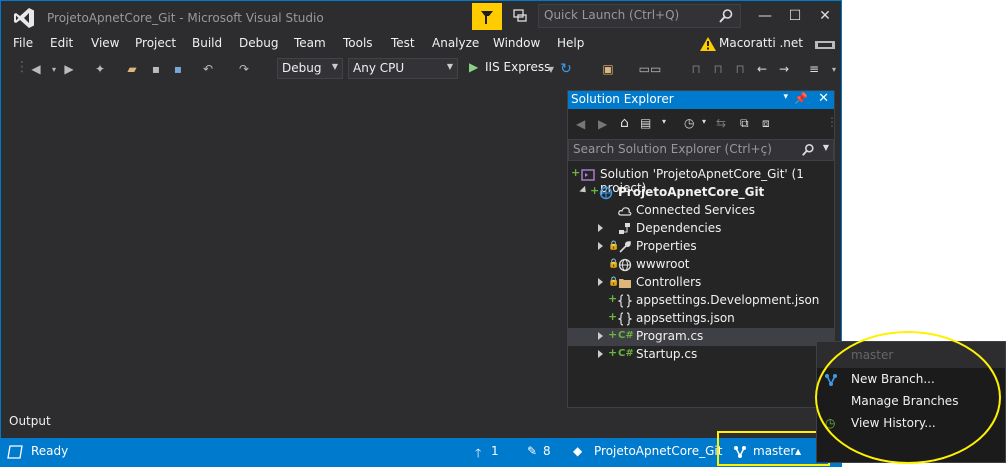  I want to click on platform-dropdown: Any CPU ▼, so click(403, 68).